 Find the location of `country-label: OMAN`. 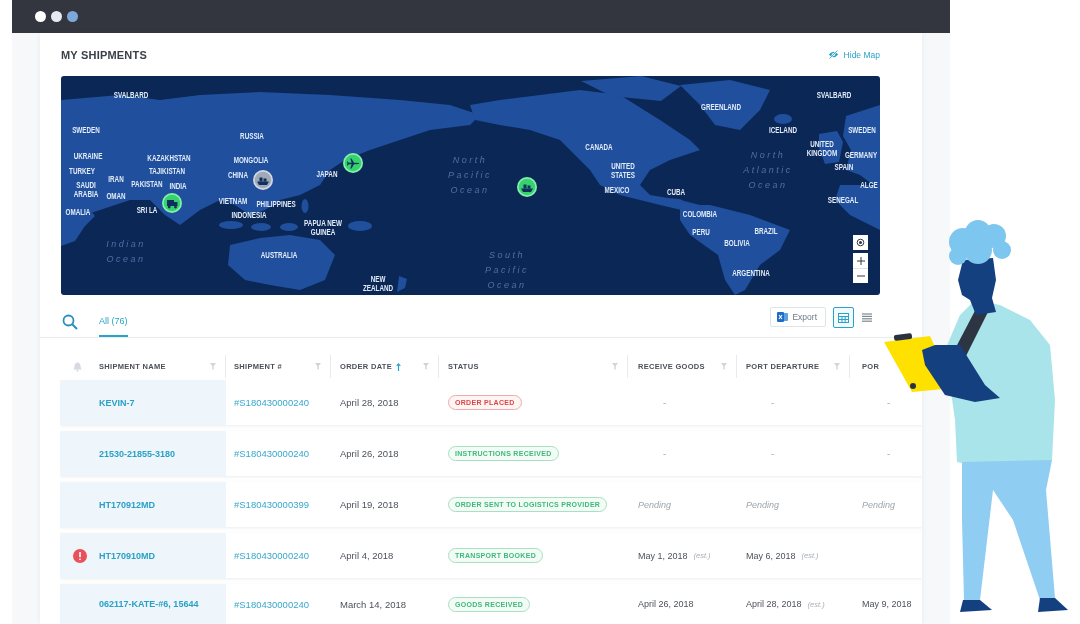

country-label: OMAN is located at coordinates (116, 197).